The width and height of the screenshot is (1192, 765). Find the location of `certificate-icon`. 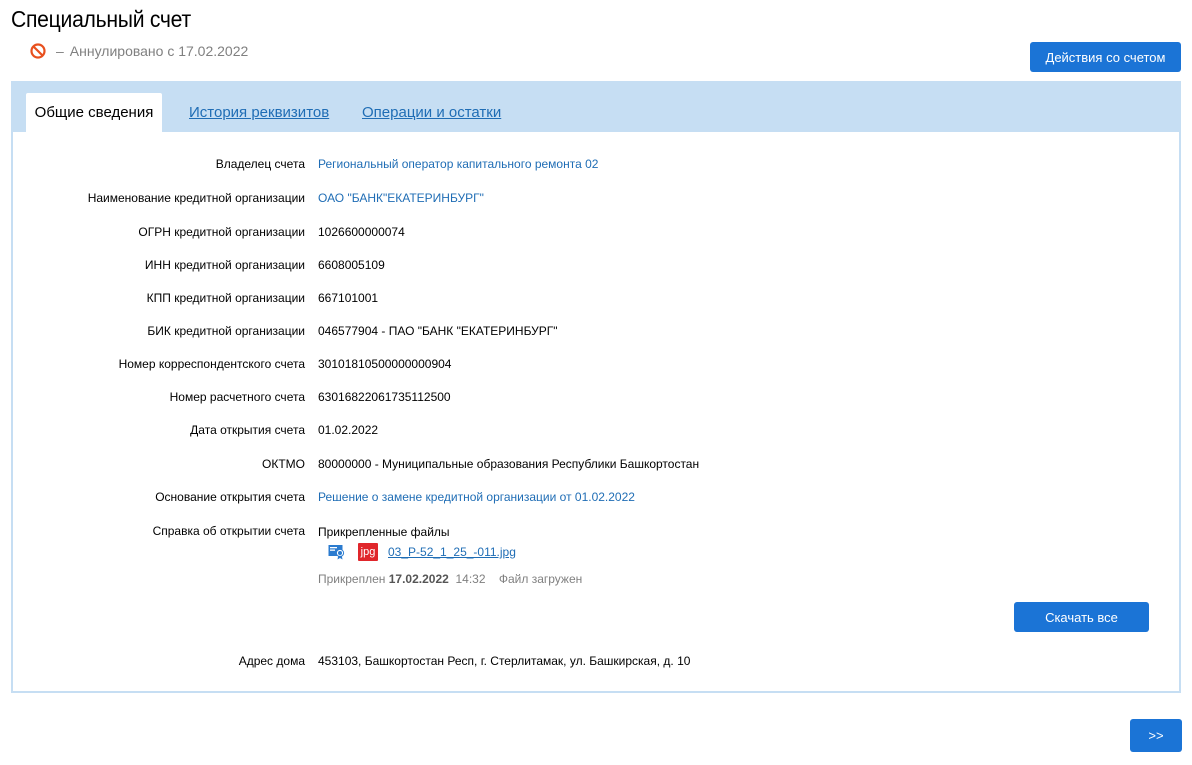

certificate-icon is located at coordinates (337, 552).